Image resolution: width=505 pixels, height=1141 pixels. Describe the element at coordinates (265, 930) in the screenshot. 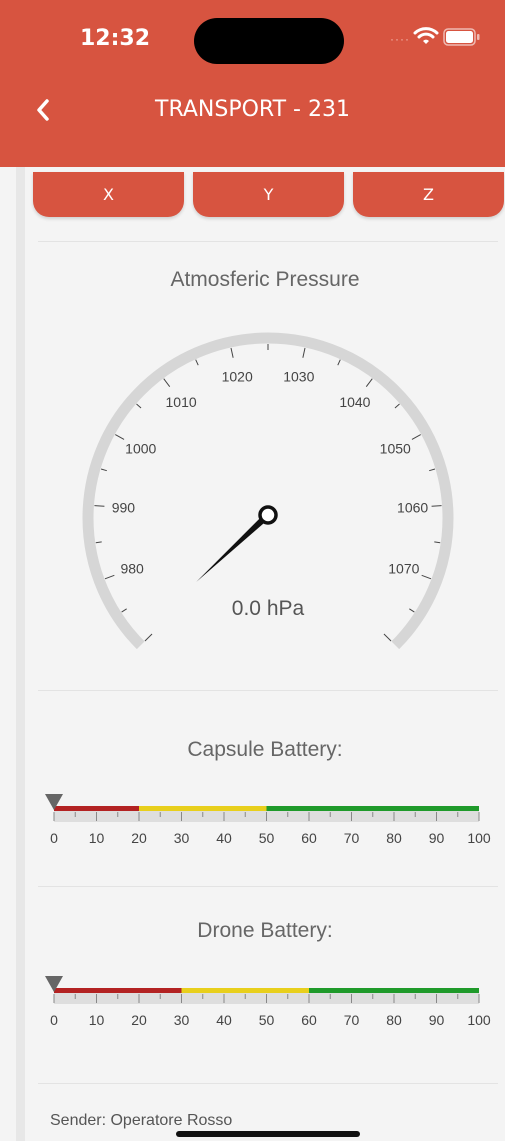

I see `drone-battery-title: Drone Battery:` at that location.